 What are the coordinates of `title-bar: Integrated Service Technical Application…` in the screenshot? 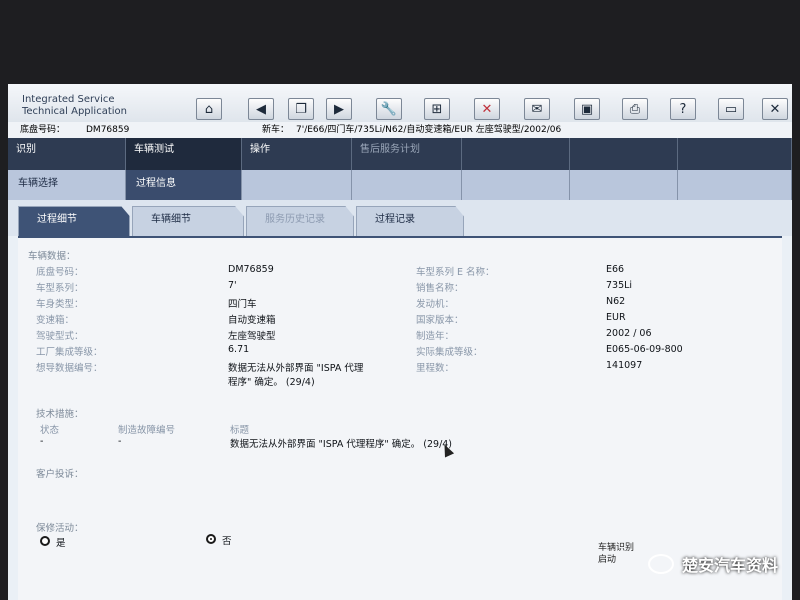 It's located at (400, 103).